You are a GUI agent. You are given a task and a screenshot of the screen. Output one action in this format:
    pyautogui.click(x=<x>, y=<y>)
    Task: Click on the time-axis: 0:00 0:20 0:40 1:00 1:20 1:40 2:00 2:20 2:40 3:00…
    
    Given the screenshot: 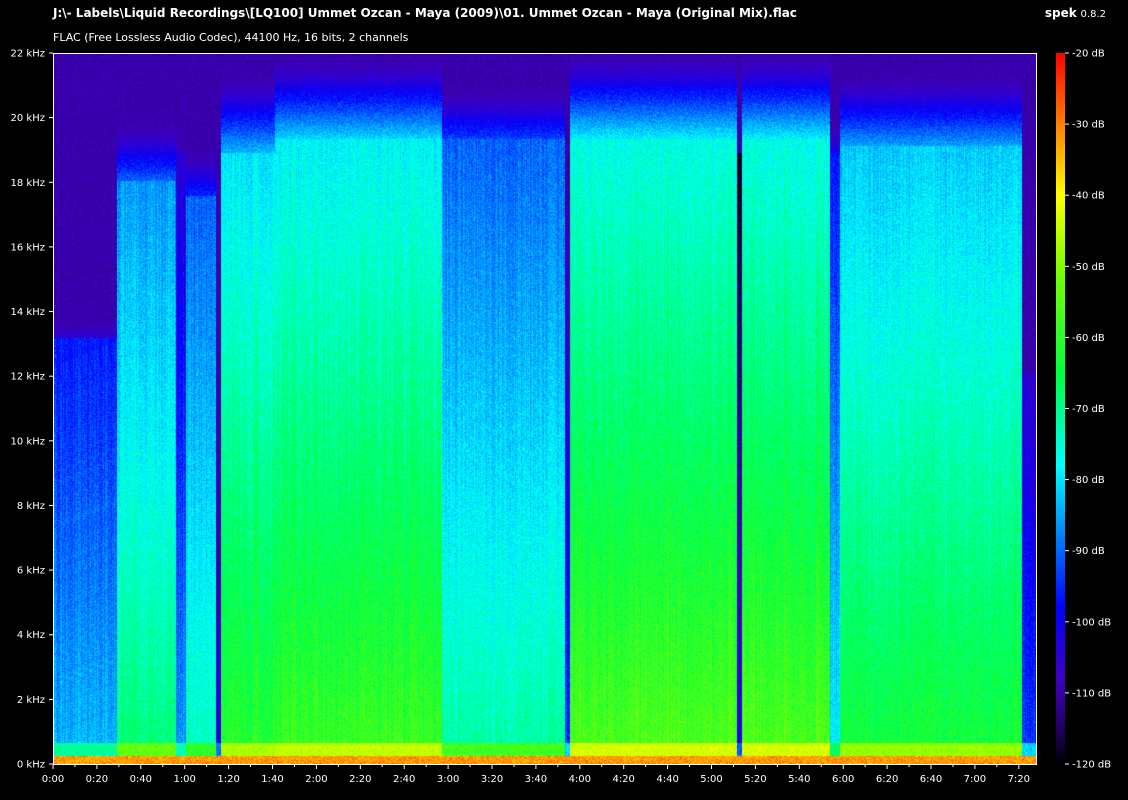 What is the action you would take?
    pyautogui.click(x=536, y=774)
    